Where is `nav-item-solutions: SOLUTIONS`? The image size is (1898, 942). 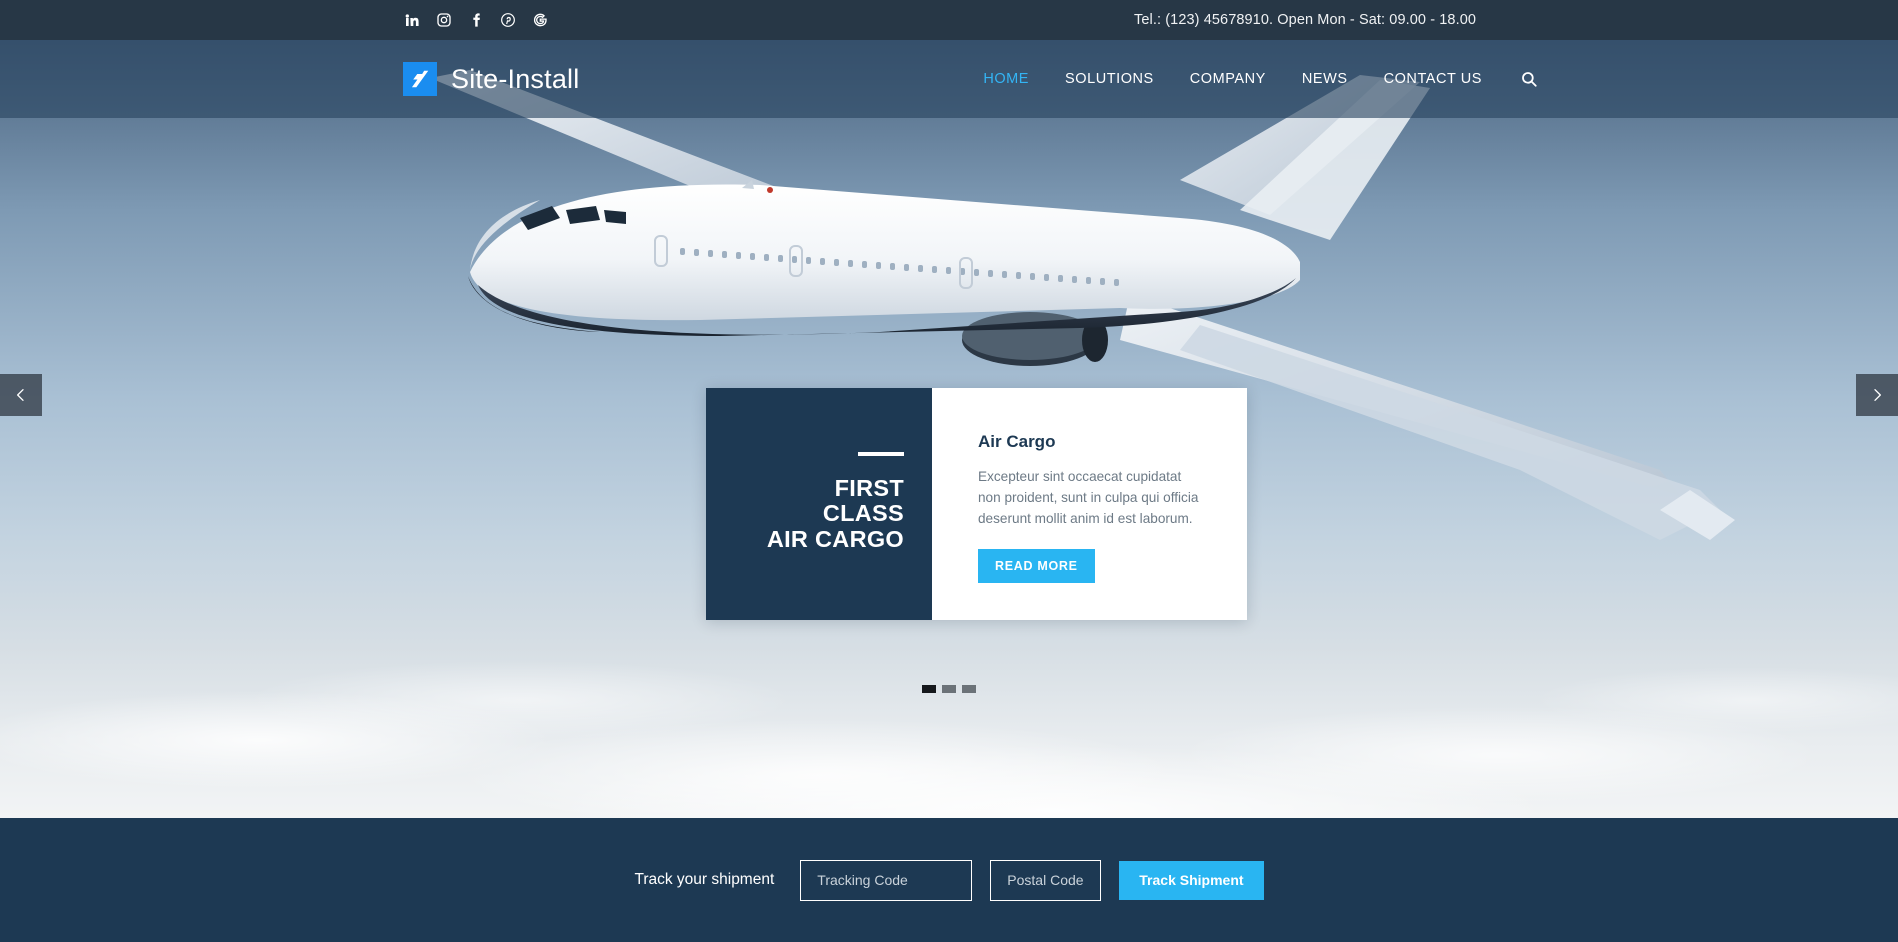 nav-item-solutions: SOLUTIONS is located at coordinates (1109, 79).